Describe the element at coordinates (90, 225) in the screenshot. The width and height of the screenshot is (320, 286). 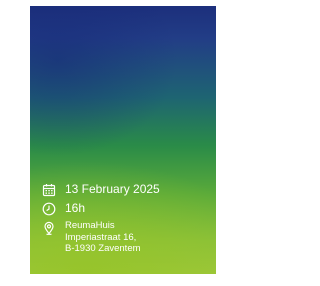
I see `venue-name: ReumaHuis` at that location.